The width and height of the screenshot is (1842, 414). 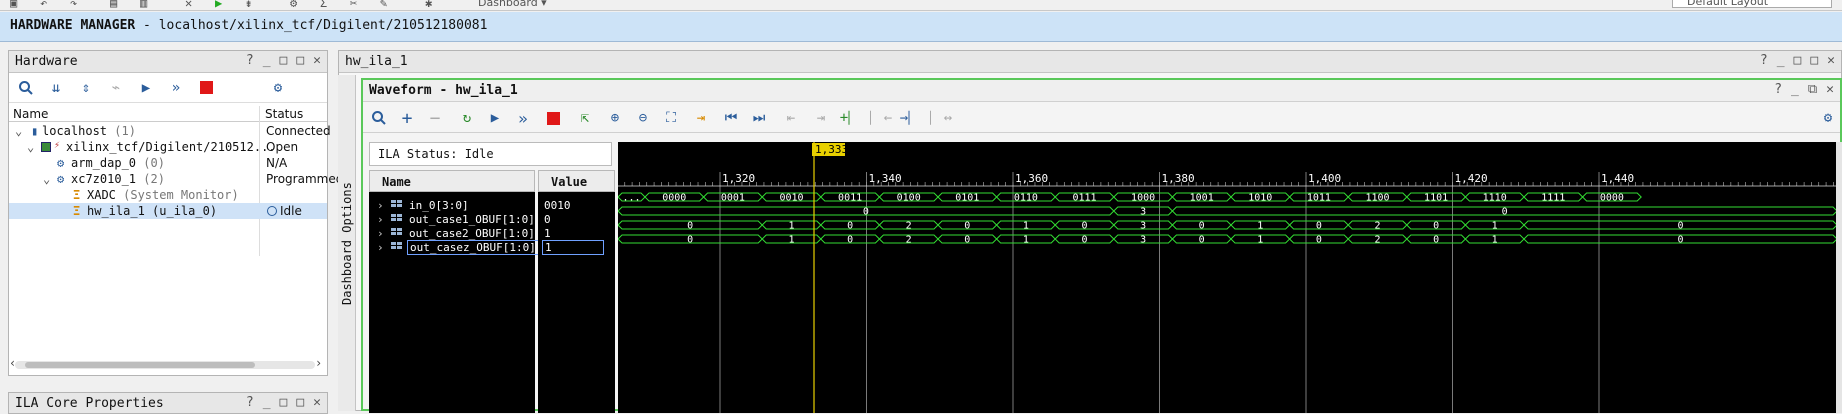 I want to click on float-icon: ⧉, so click(x=1812, y=89).